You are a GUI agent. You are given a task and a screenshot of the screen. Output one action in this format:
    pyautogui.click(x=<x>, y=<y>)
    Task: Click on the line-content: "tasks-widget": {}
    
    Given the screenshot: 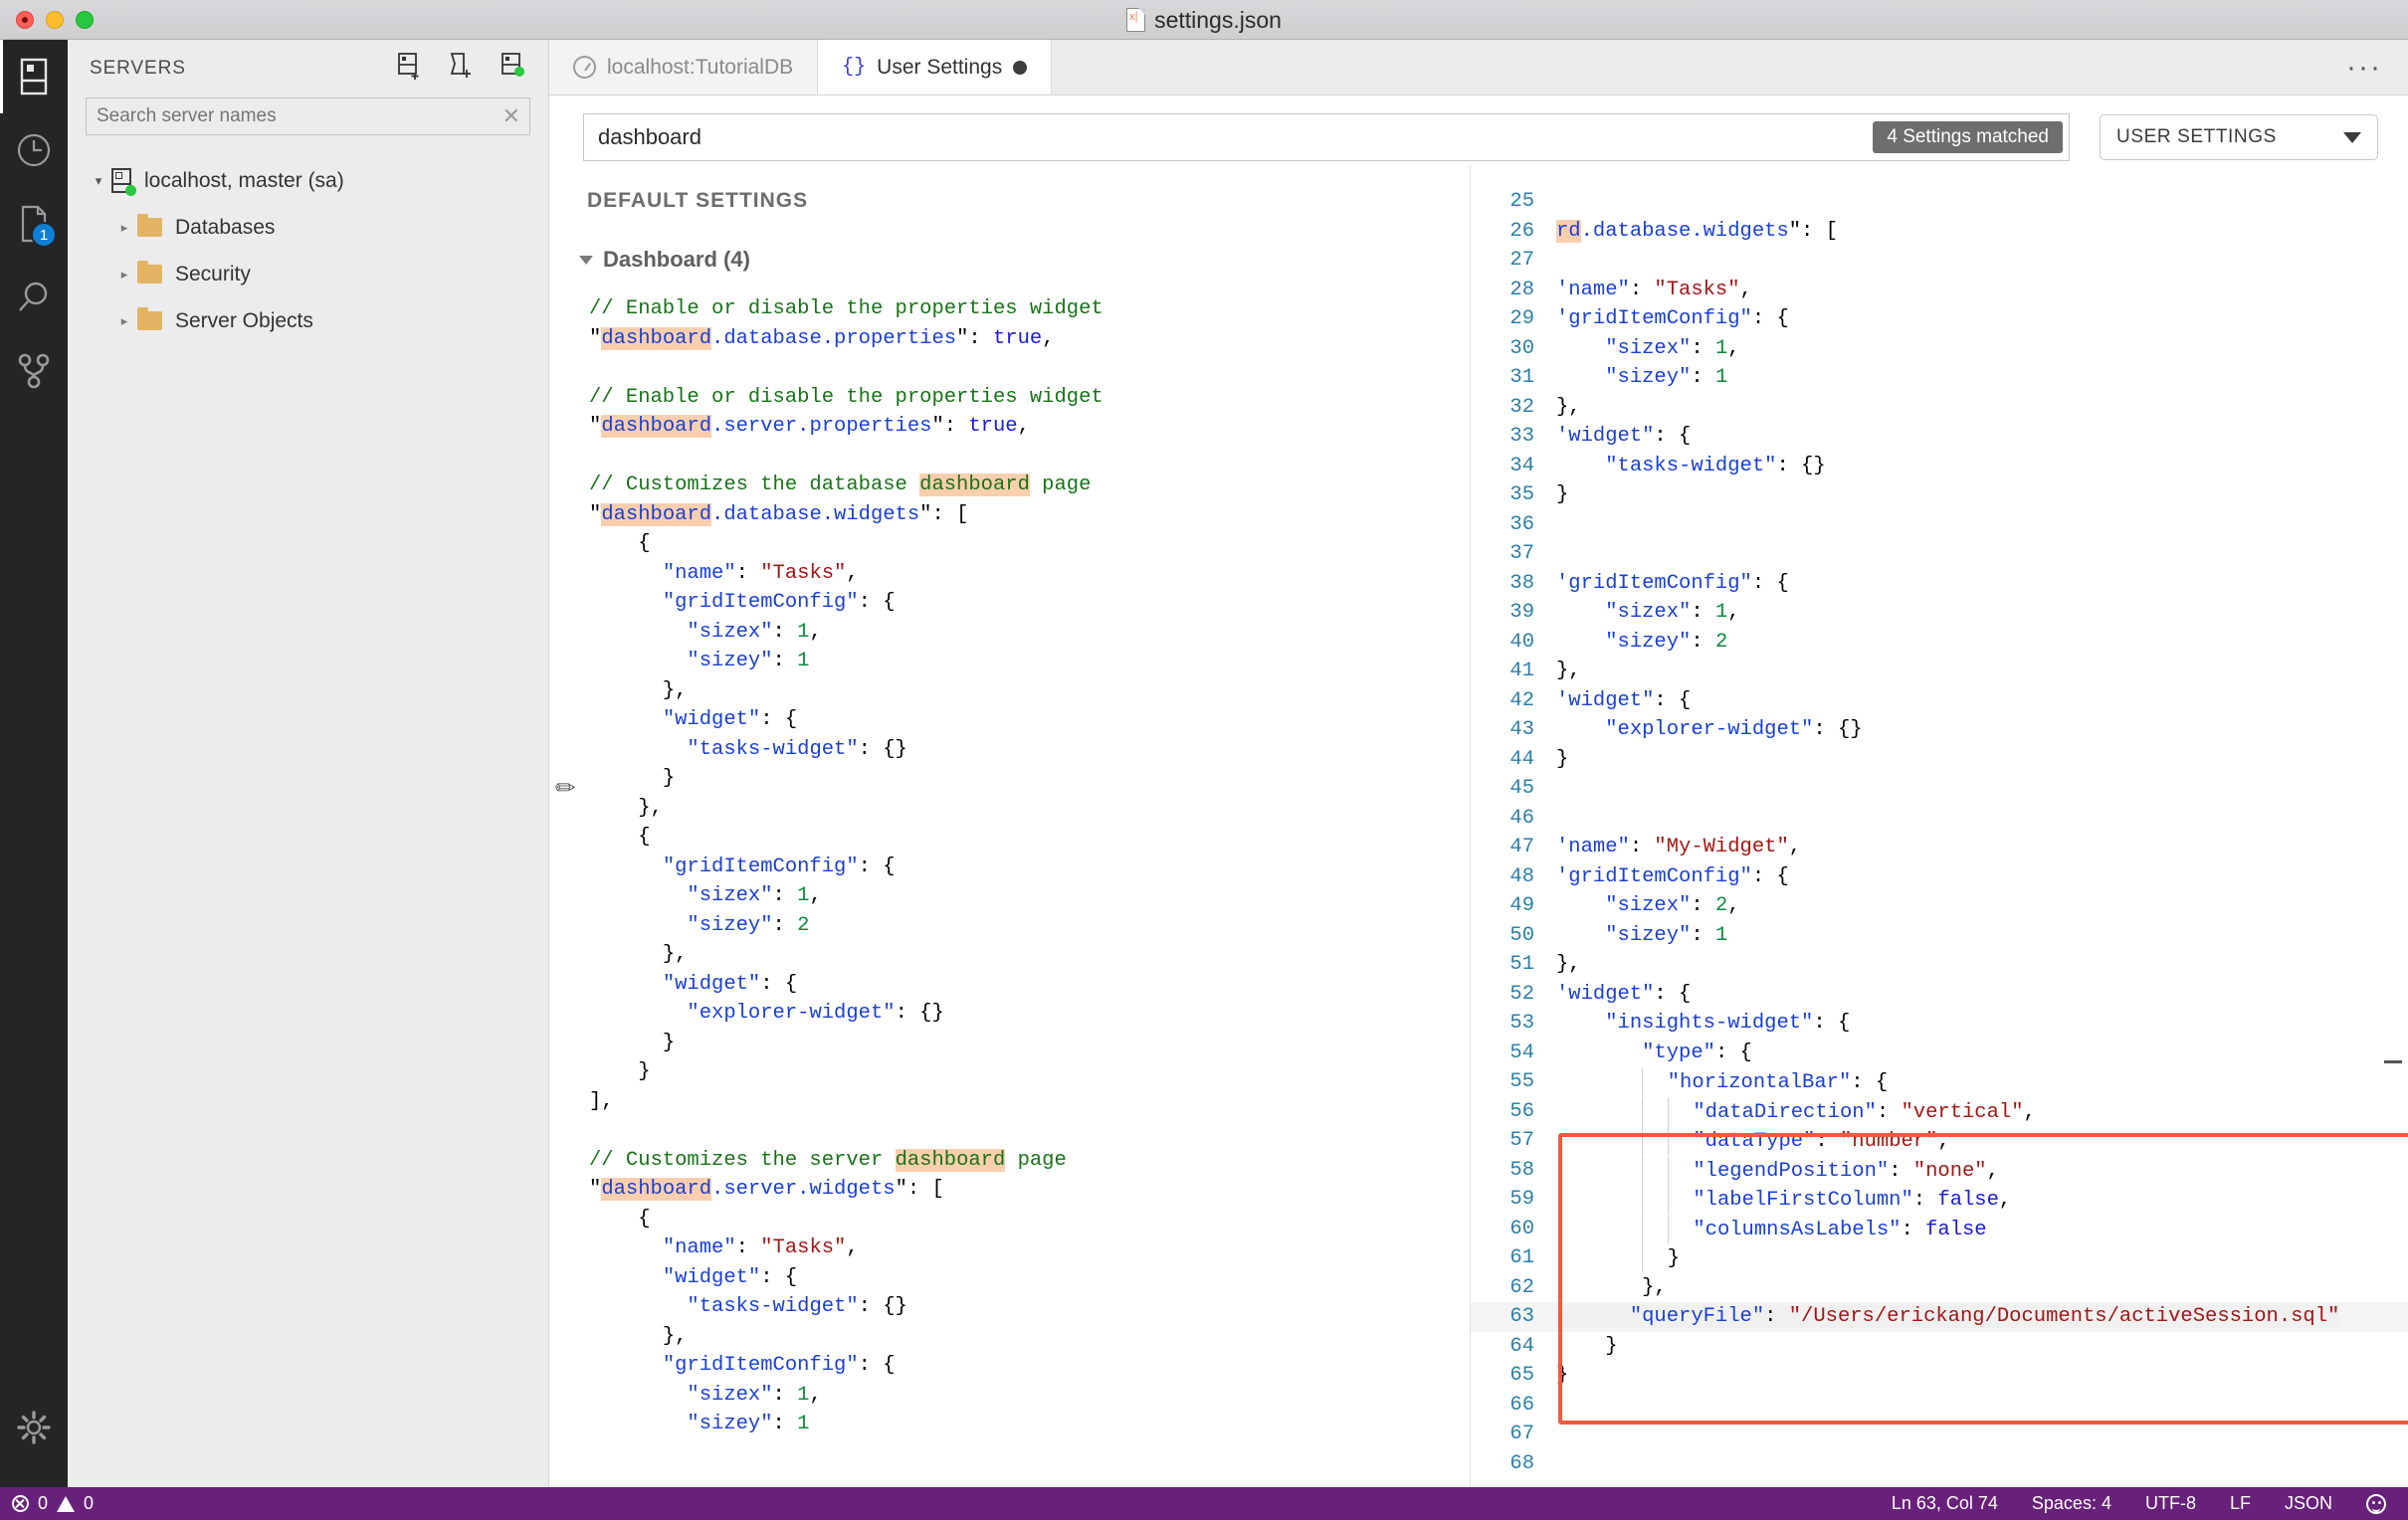 What is the action you would take?
    pyautogui.click(x=1691, y=466)
    